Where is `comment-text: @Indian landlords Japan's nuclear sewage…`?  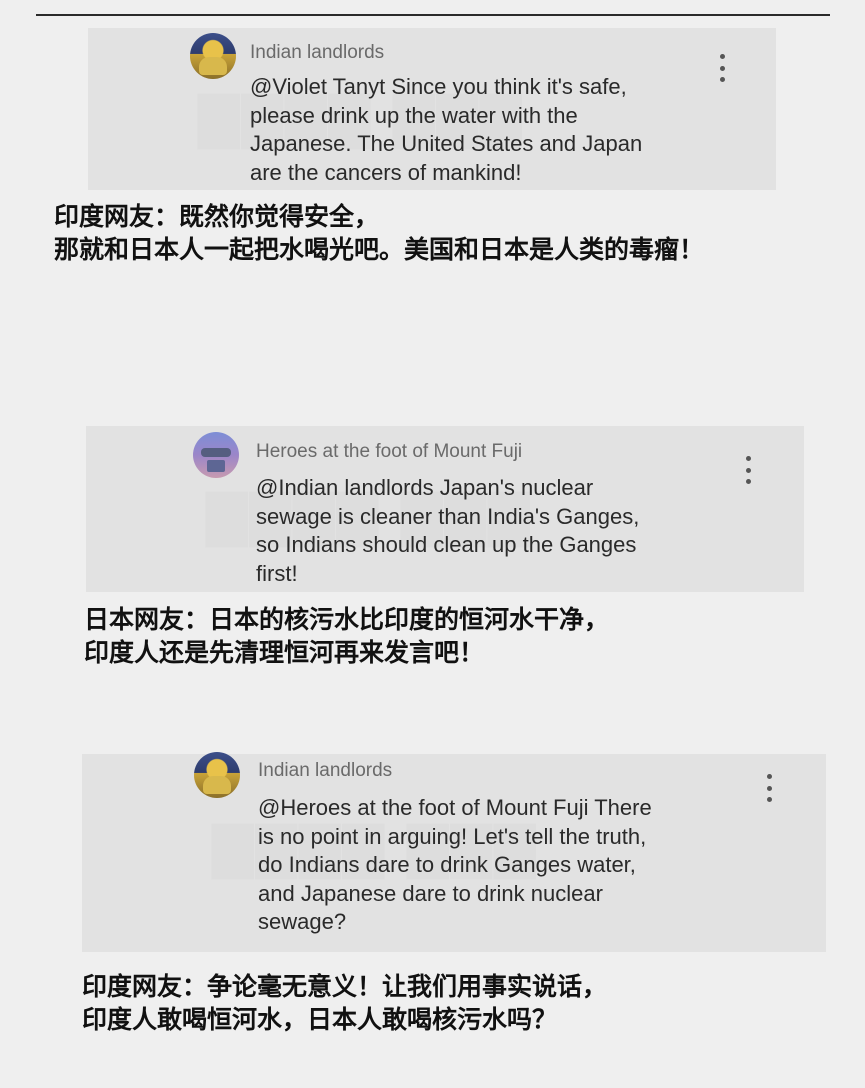 comment-text: @Indian landlords Japan's nuclear sewage… is located at coordinates (448, 530).